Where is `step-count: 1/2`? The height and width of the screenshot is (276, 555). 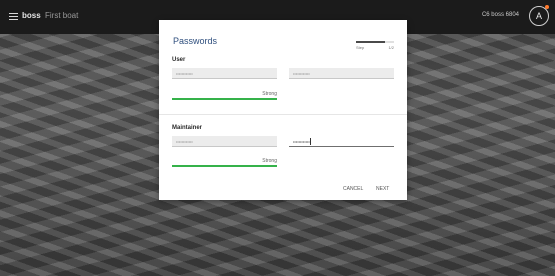
step-count: 1/2 is located at coordinates (391, 47).